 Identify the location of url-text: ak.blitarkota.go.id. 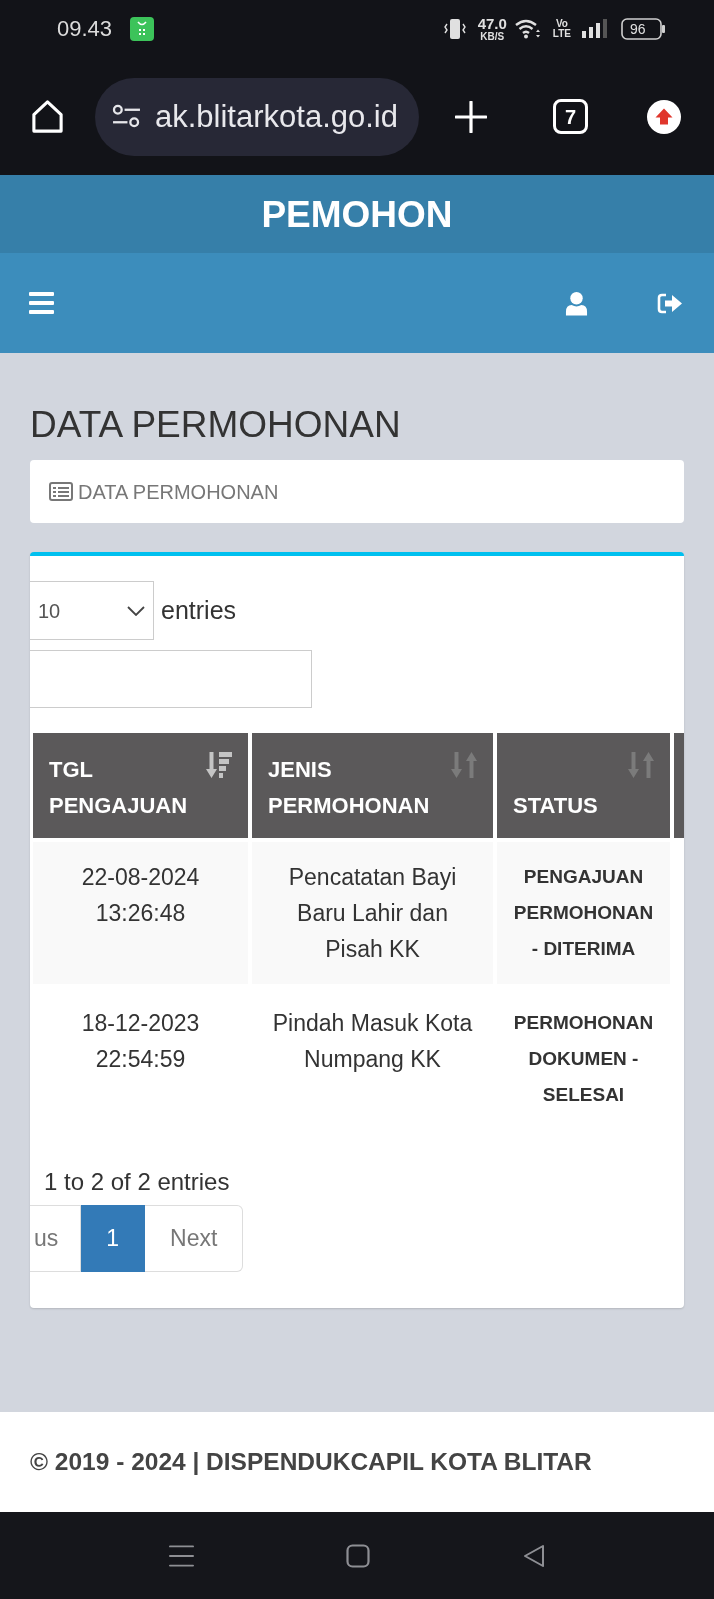
(276, 116).